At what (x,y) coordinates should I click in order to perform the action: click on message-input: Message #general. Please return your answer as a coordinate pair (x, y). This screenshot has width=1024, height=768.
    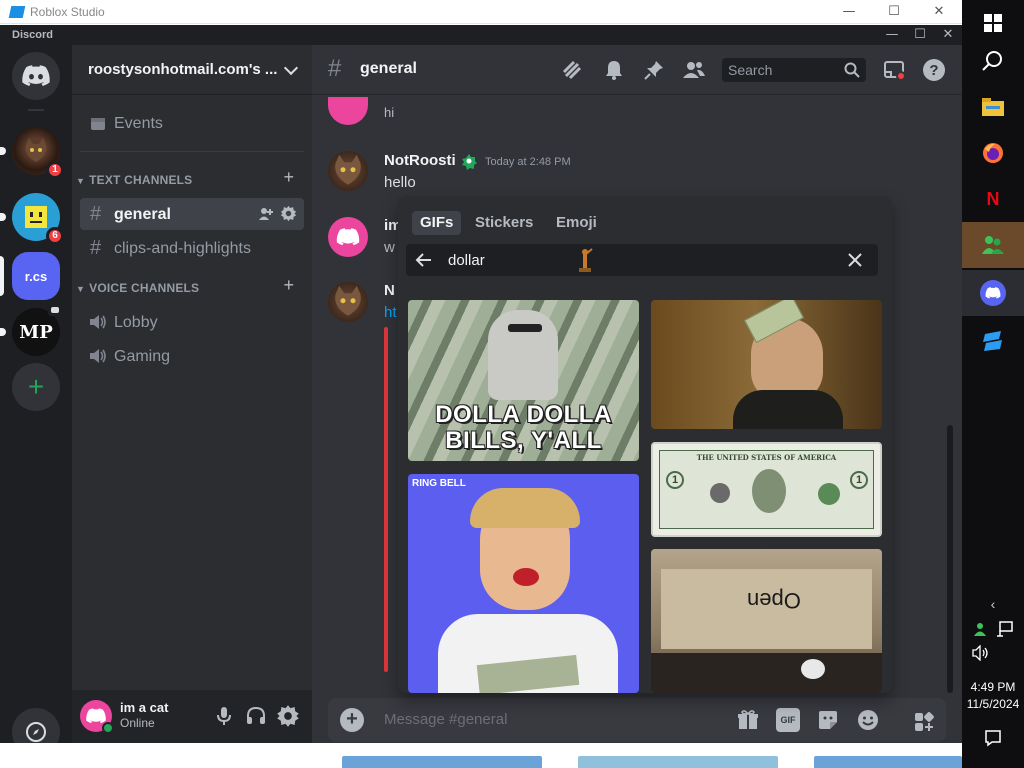
    Looking at the image, I should click on (445, 719).